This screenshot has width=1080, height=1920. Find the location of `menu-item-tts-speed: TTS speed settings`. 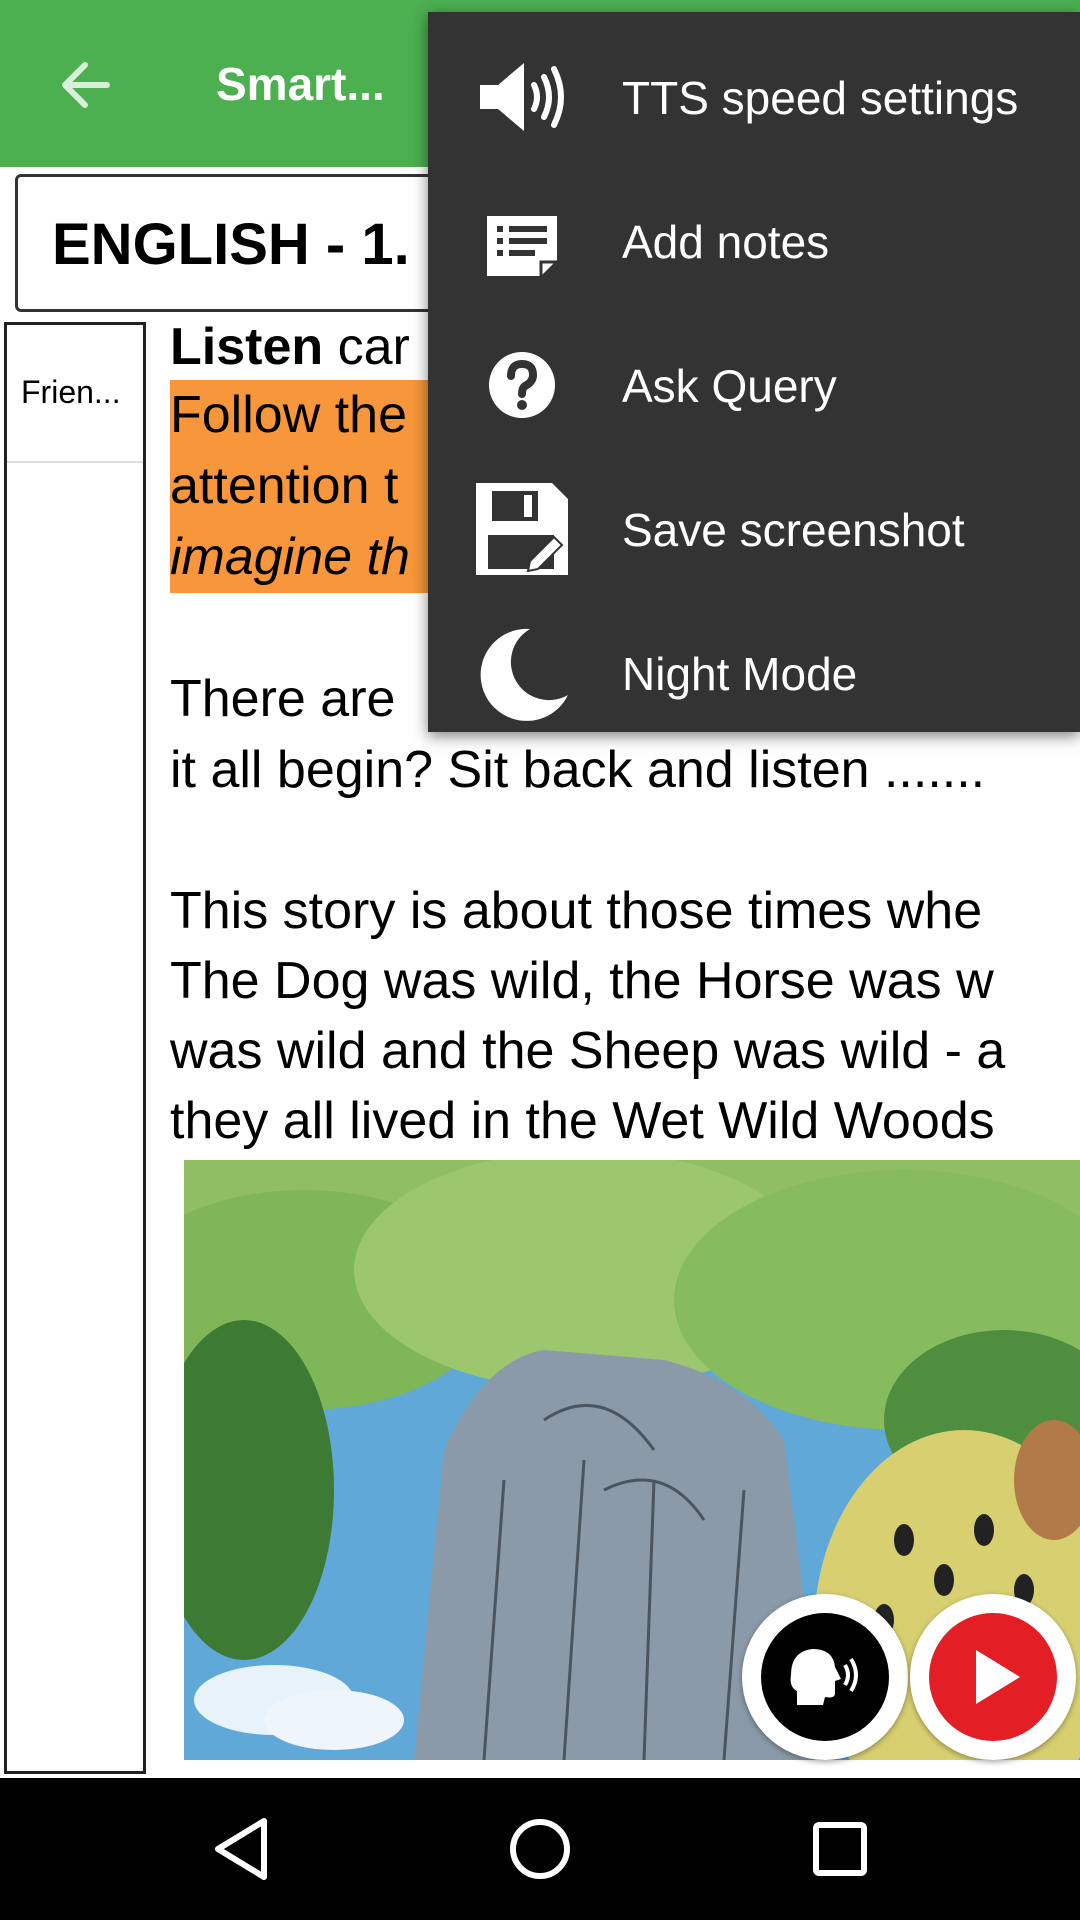

menu-item-tts-speed: TTS speed settings is located at coordinates (754, 97).